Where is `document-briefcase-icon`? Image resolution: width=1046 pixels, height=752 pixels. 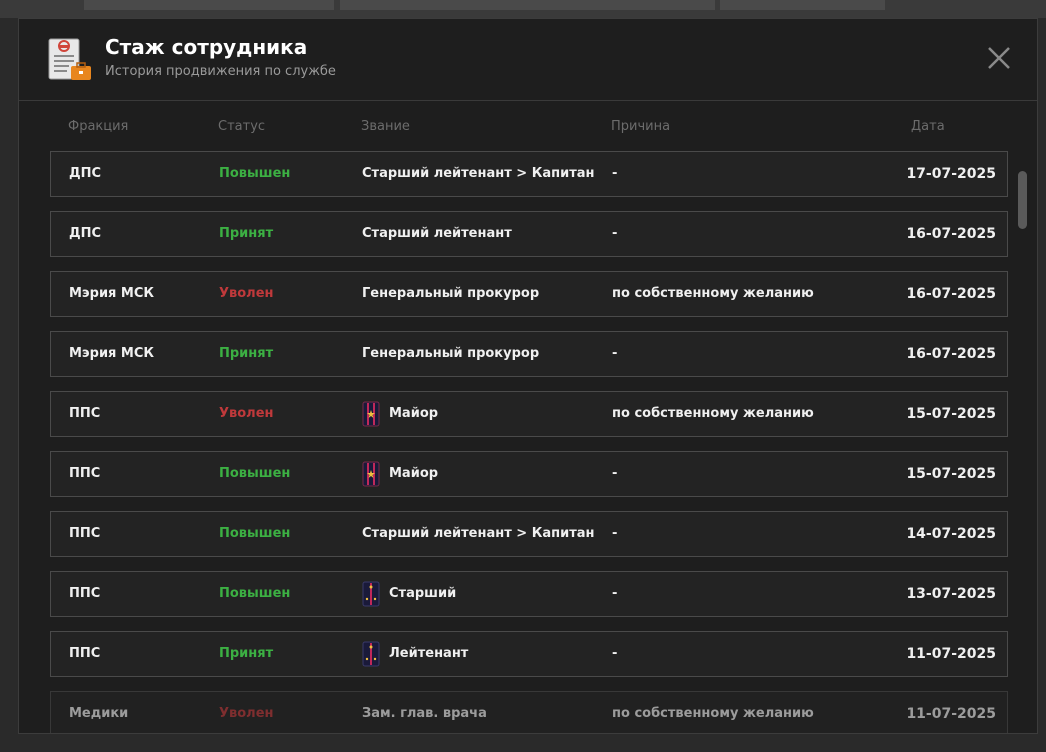
document-briefcase-icon is located at coordinates (69, 59).